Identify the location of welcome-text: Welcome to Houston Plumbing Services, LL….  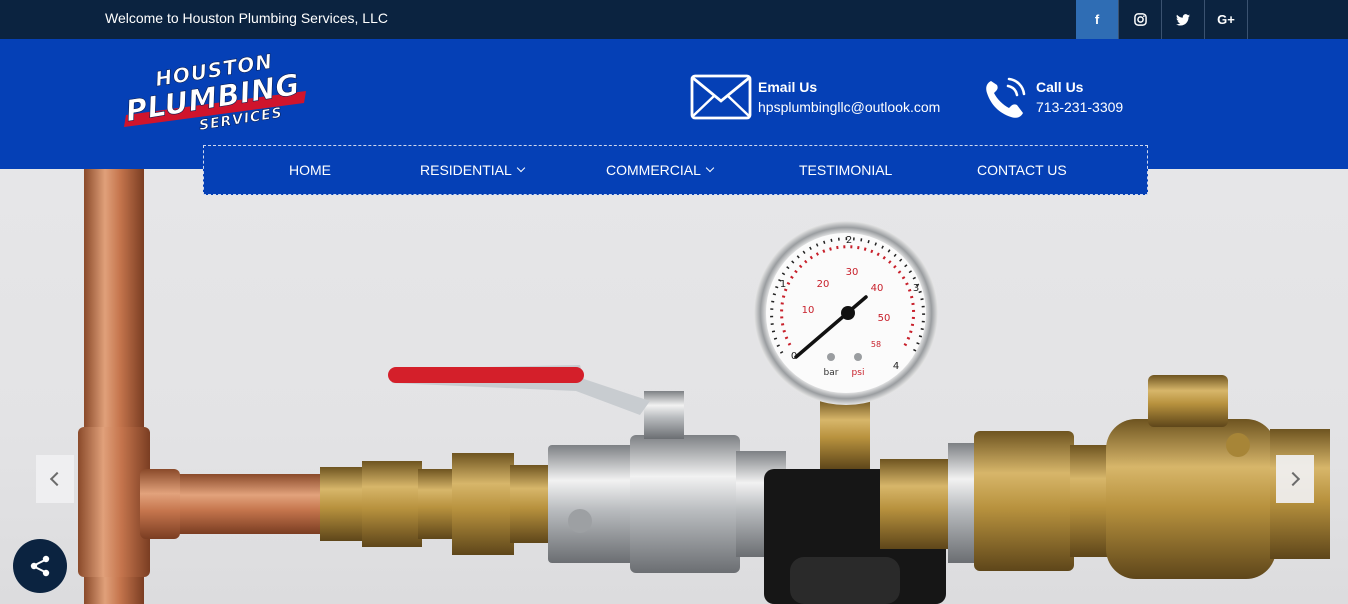
(246, 18).